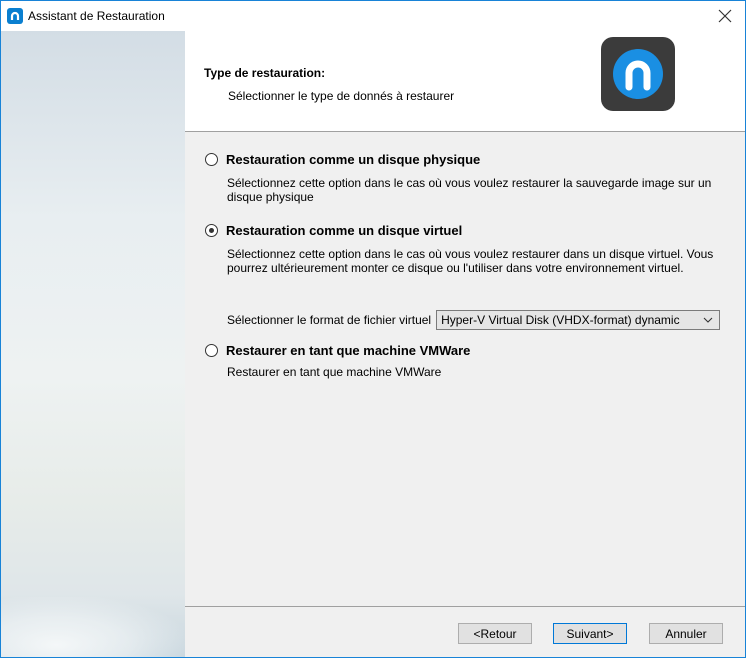 The height and width of the screenshot is (658, 746). What do you see at coordinates (638, 74) in the screenshot?
I see `app-logo-icon` at bounding box center [638, 74].